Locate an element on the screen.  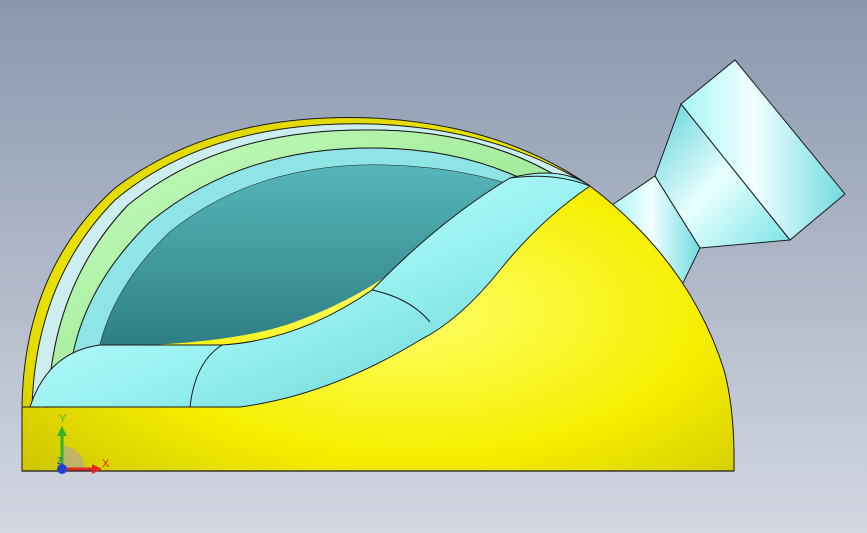
coordinate-triad: Y X Z is located at coordinates (82, 443).